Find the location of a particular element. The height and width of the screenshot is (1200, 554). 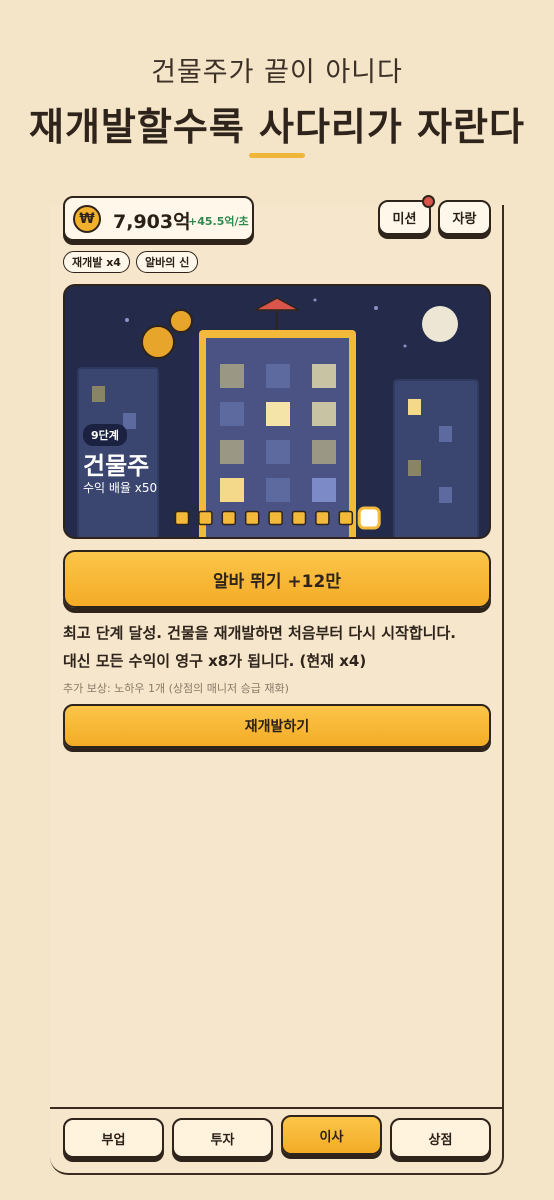

brag-label: 자랑 is located at coordinates (464, 219).